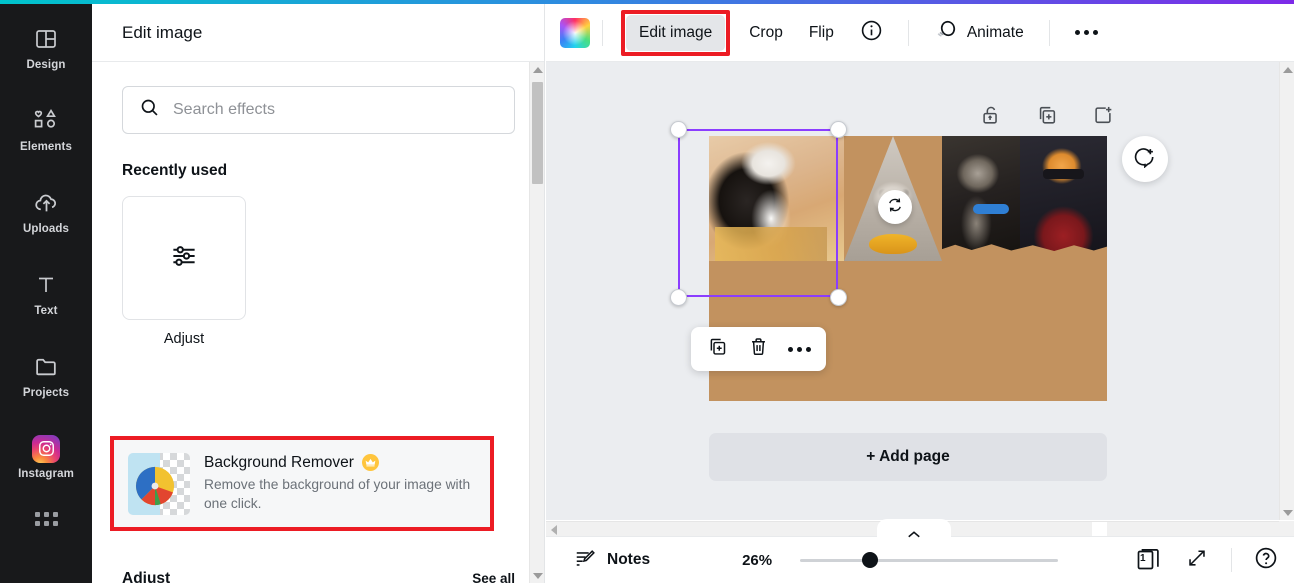 The height and width of the screenshot is (583, 1294). I want to click on adjust-heading: Adjust, so click(146, 576).